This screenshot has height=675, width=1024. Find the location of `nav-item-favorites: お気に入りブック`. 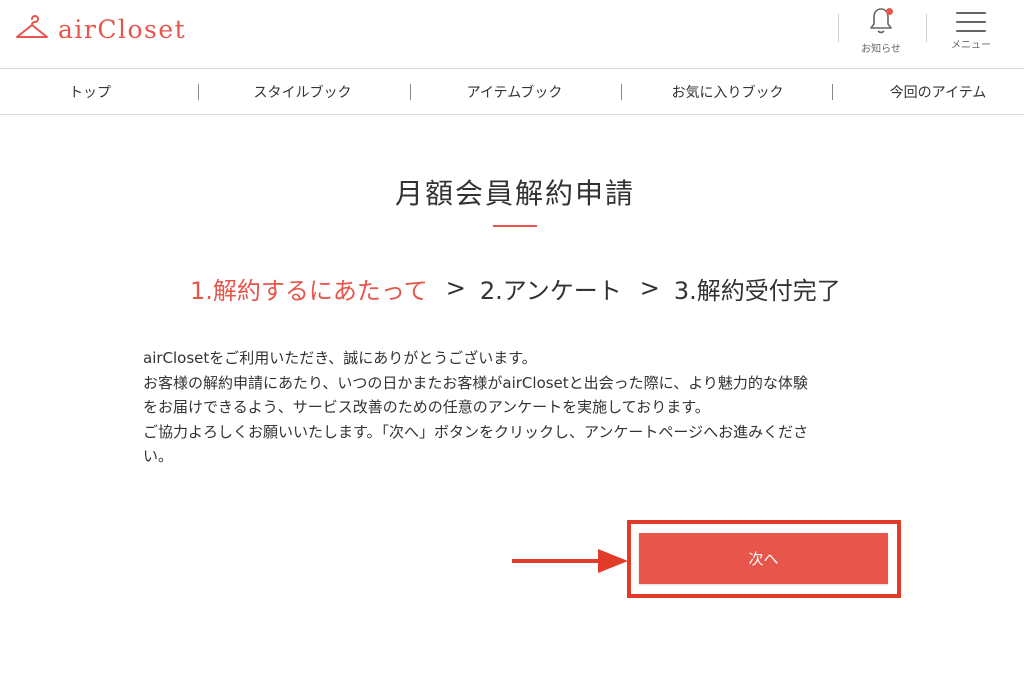

nav-item-favorites: お気に入りブック is located at coordinates (727, 91).